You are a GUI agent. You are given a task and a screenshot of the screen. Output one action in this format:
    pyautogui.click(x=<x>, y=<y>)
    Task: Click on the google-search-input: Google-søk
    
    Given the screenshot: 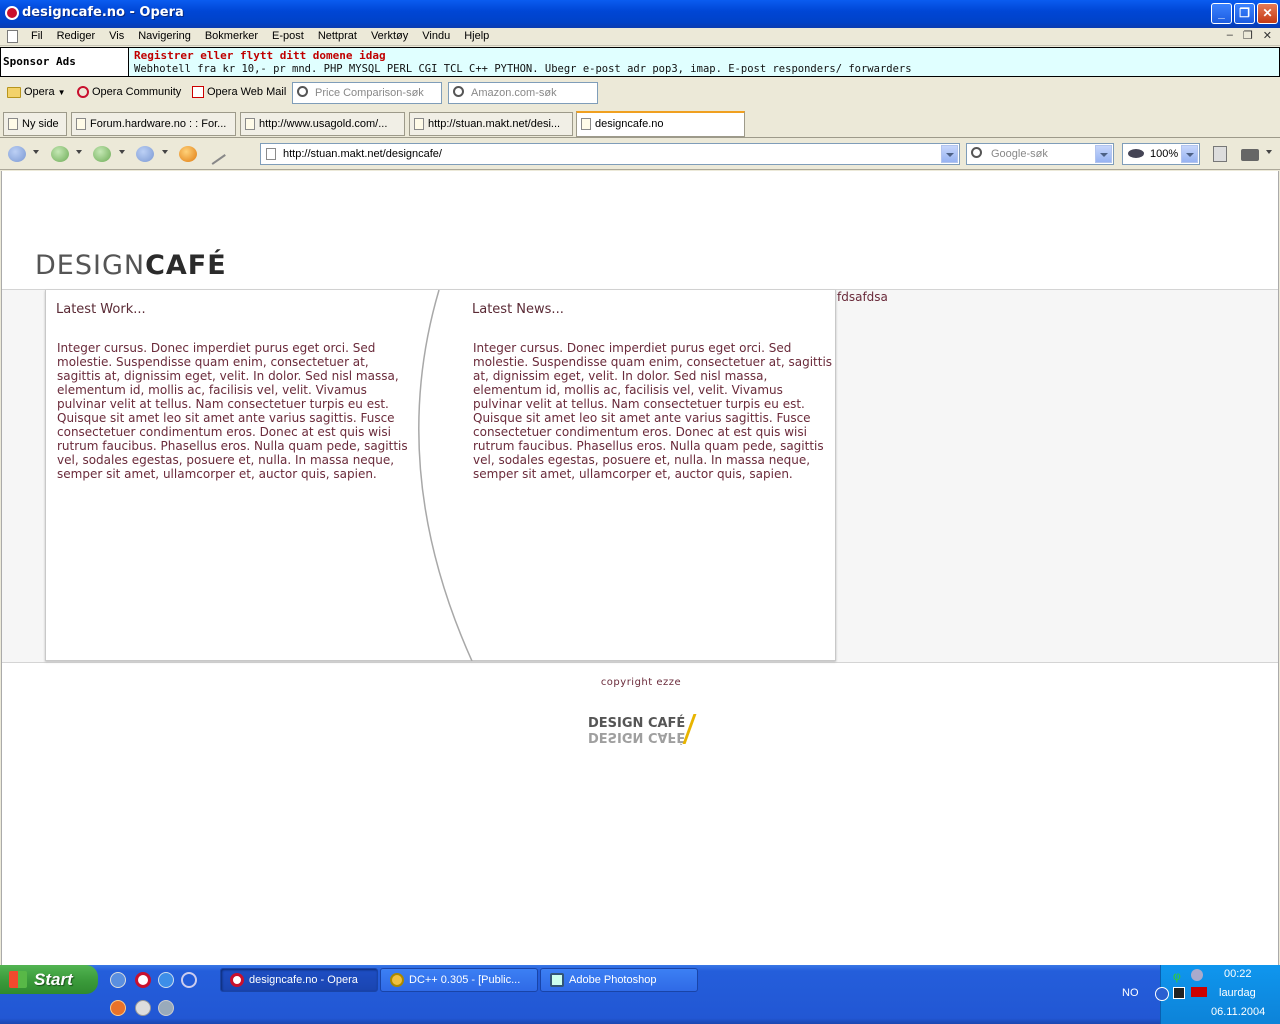 What is the action you would take?
    pyautogui.click(x=1040, y=154)
    